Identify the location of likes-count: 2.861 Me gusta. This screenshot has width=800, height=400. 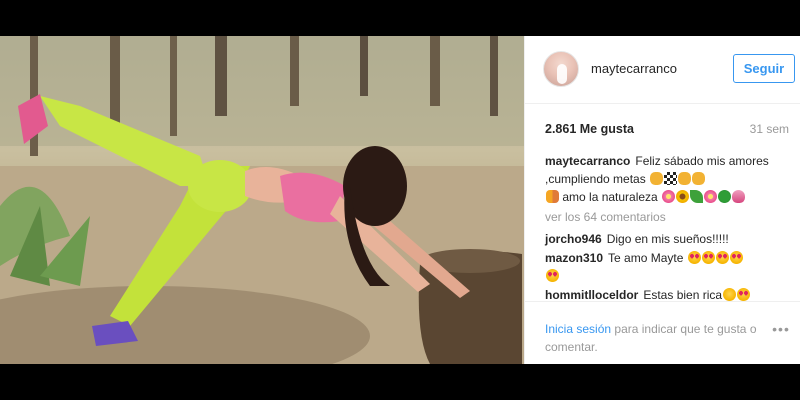
(589, 129).